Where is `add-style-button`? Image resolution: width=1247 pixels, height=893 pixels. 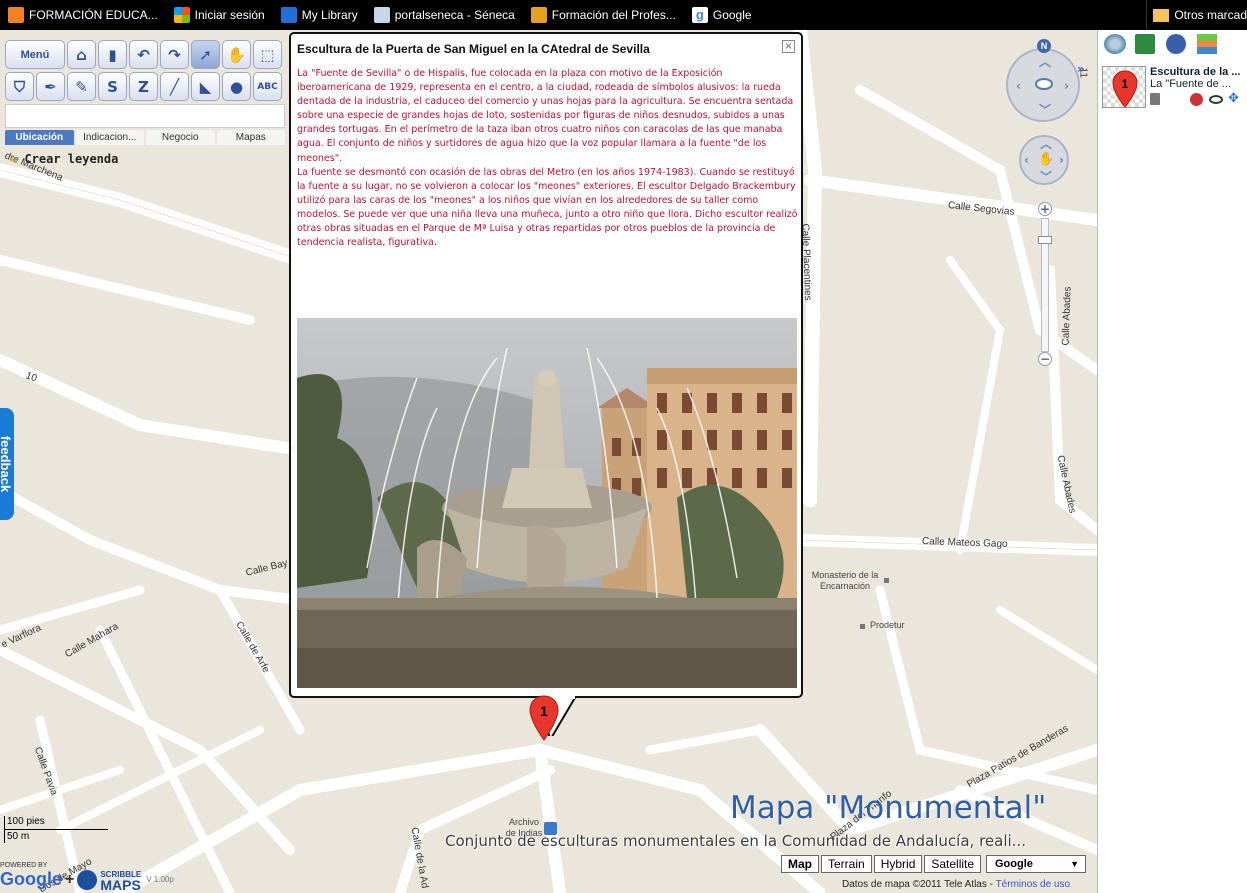
add-style-button is located at coordinates (1178, 45).